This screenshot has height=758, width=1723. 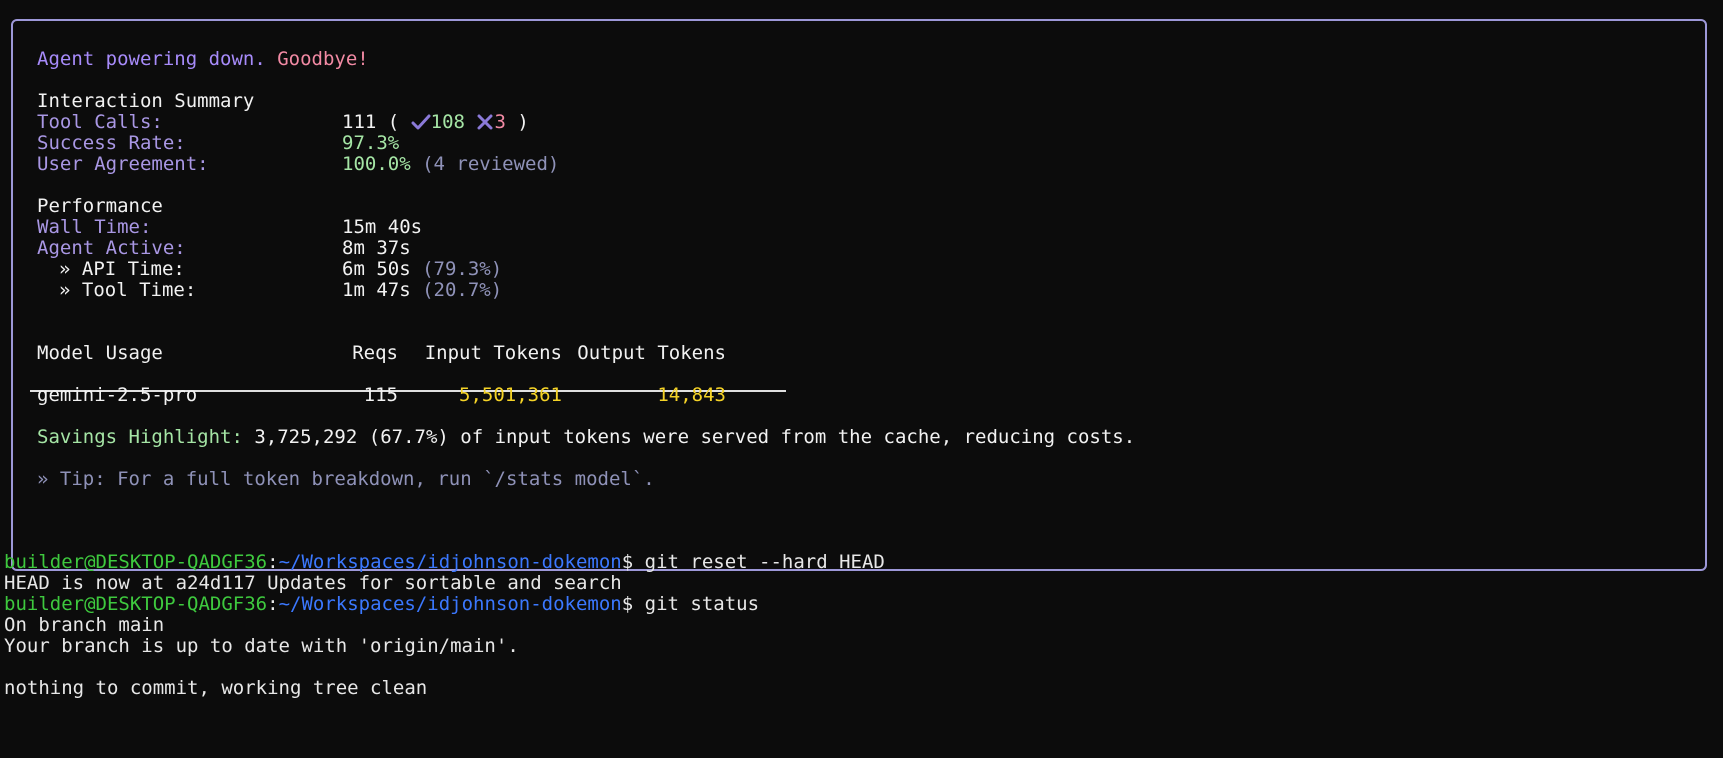 I want to click on output-line-4: nothing to commit, working tree clean, so click(x=216, y=688).